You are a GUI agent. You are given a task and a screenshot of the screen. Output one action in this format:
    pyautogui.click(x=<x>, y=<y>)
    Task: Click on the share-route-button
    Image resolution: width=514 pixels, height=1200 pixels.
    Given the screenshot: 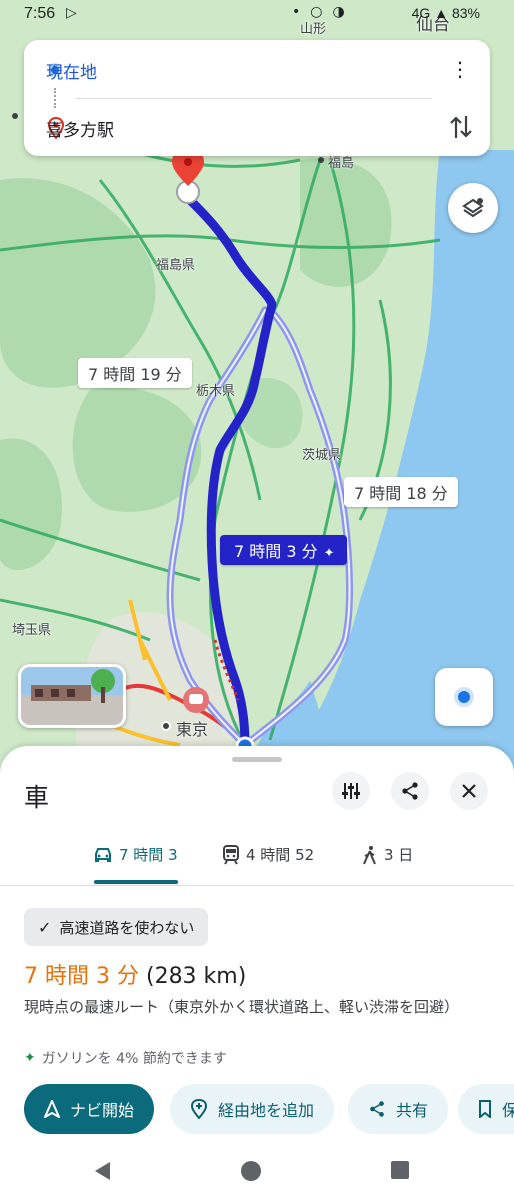 What is the action you would take?
    pyautogui.click(x=410, y=791)
    